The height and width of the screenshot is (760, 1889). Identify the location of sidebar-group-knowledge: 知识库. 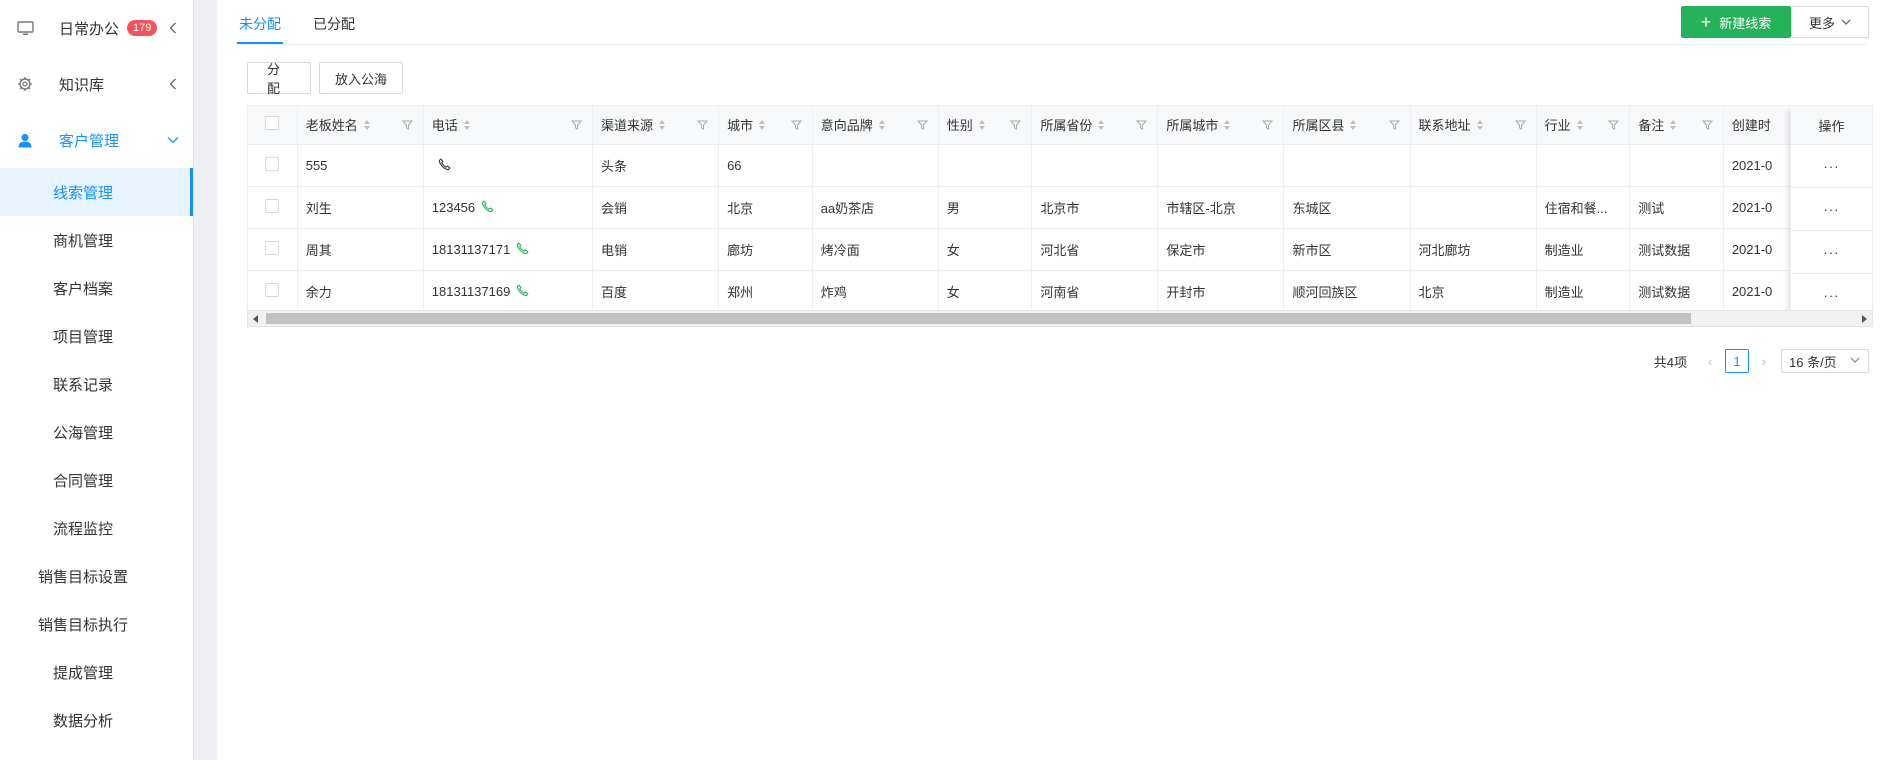
(96, 84).